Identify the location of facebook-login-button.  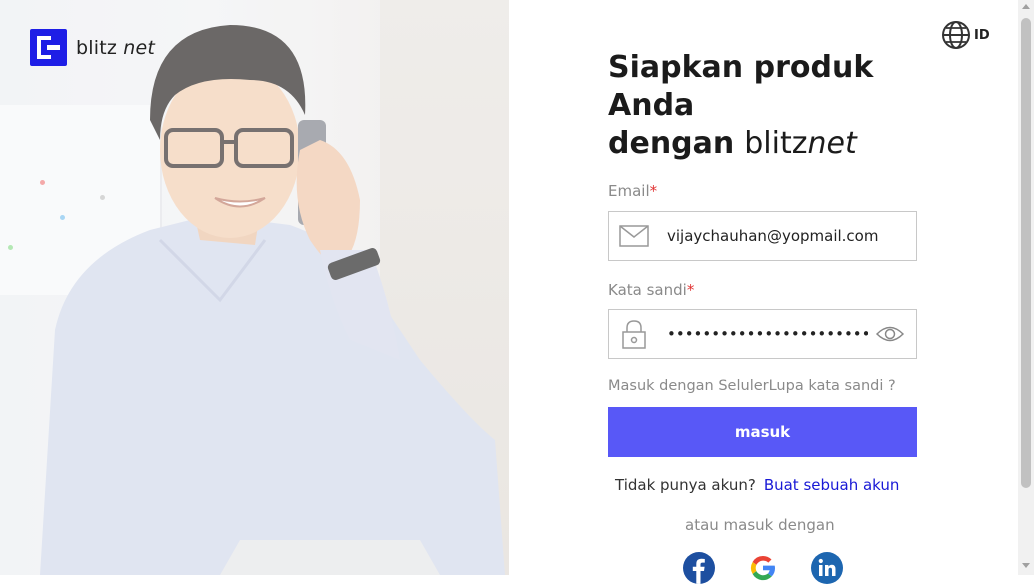
(699, 568).